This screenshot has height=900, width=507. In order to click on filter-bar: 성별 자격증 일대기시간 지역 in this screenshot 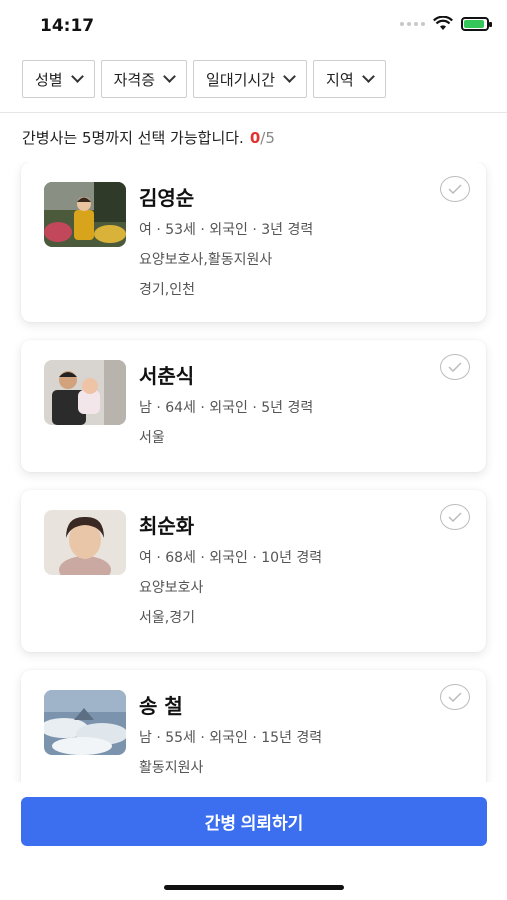, I will do `click(253, 86)`.